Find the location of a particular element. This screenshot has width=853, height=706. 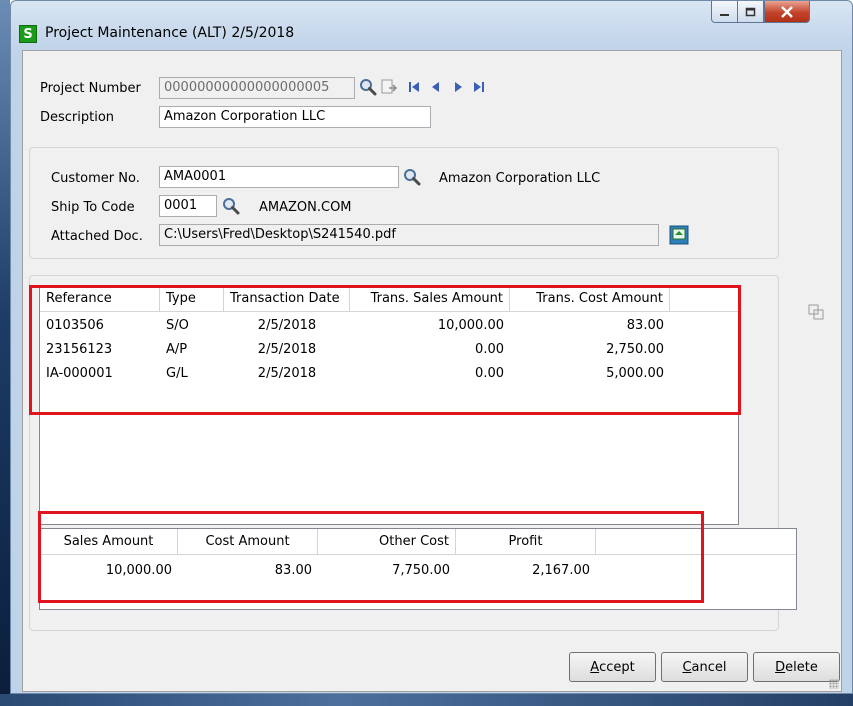

delete-mnemonic: D is located at coordinates (780, 667).